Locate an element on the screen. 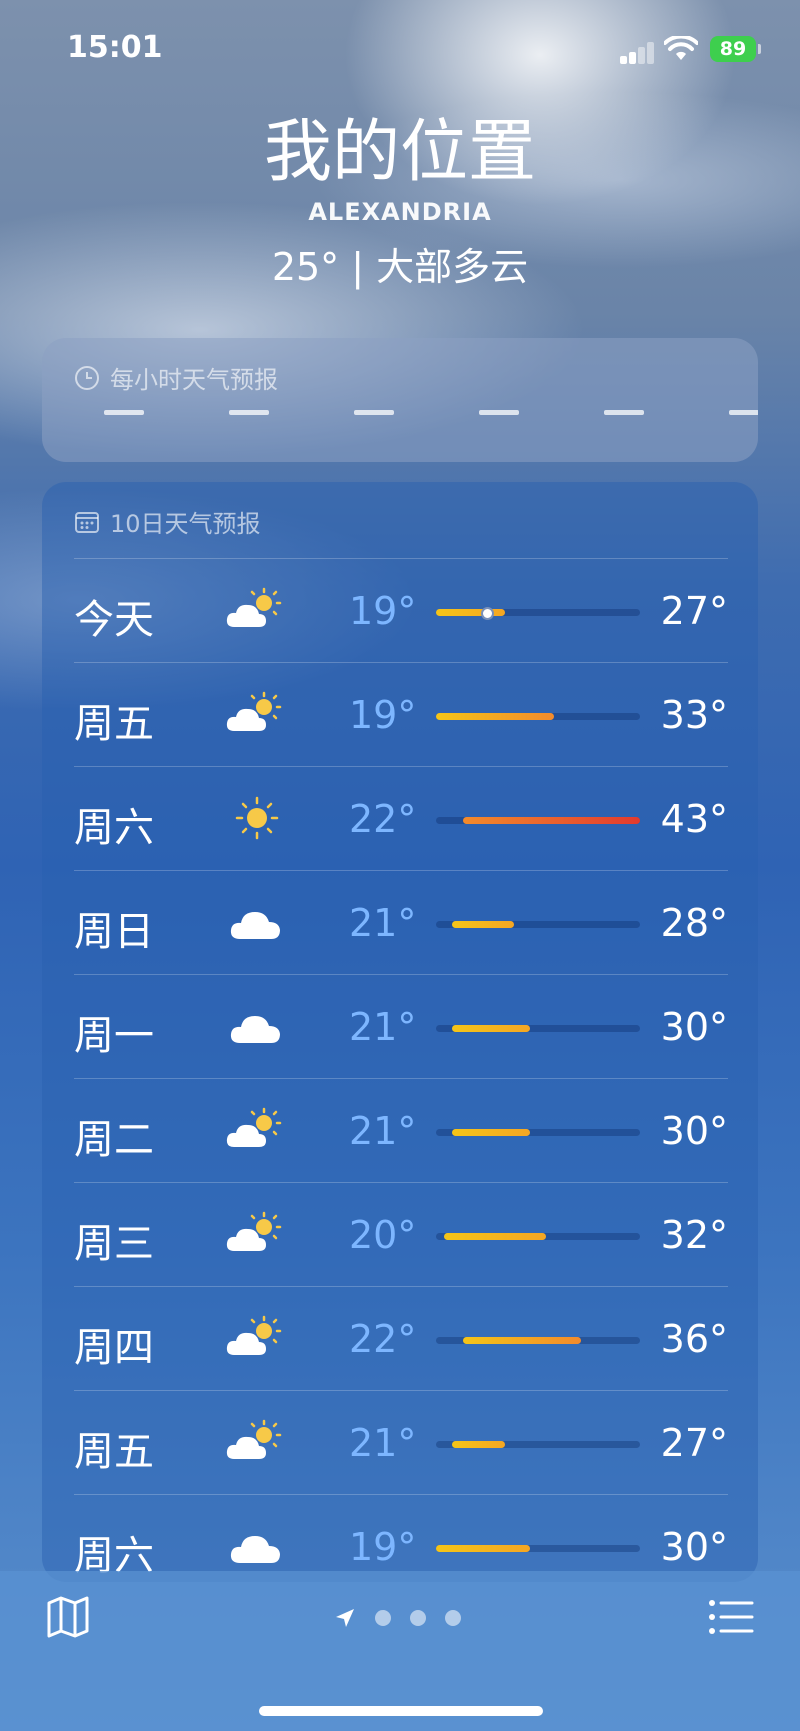 This screenshot has width=800, height=1731. low-temp: 20° is located at coordinates (383, 1235).